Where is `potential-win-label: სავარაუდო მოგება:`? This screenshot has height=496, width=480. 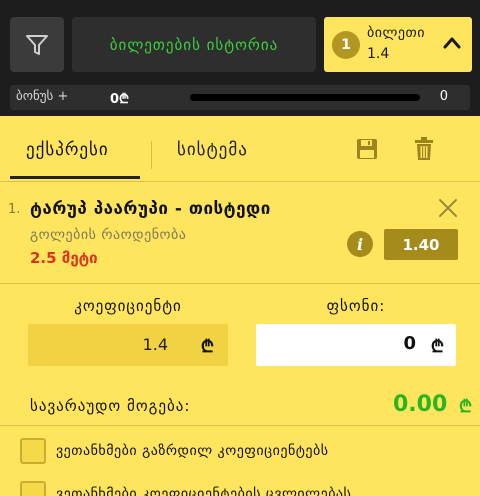 potential-win-label: სავარაუდო მოგება: is located at coordinates (110, 406).